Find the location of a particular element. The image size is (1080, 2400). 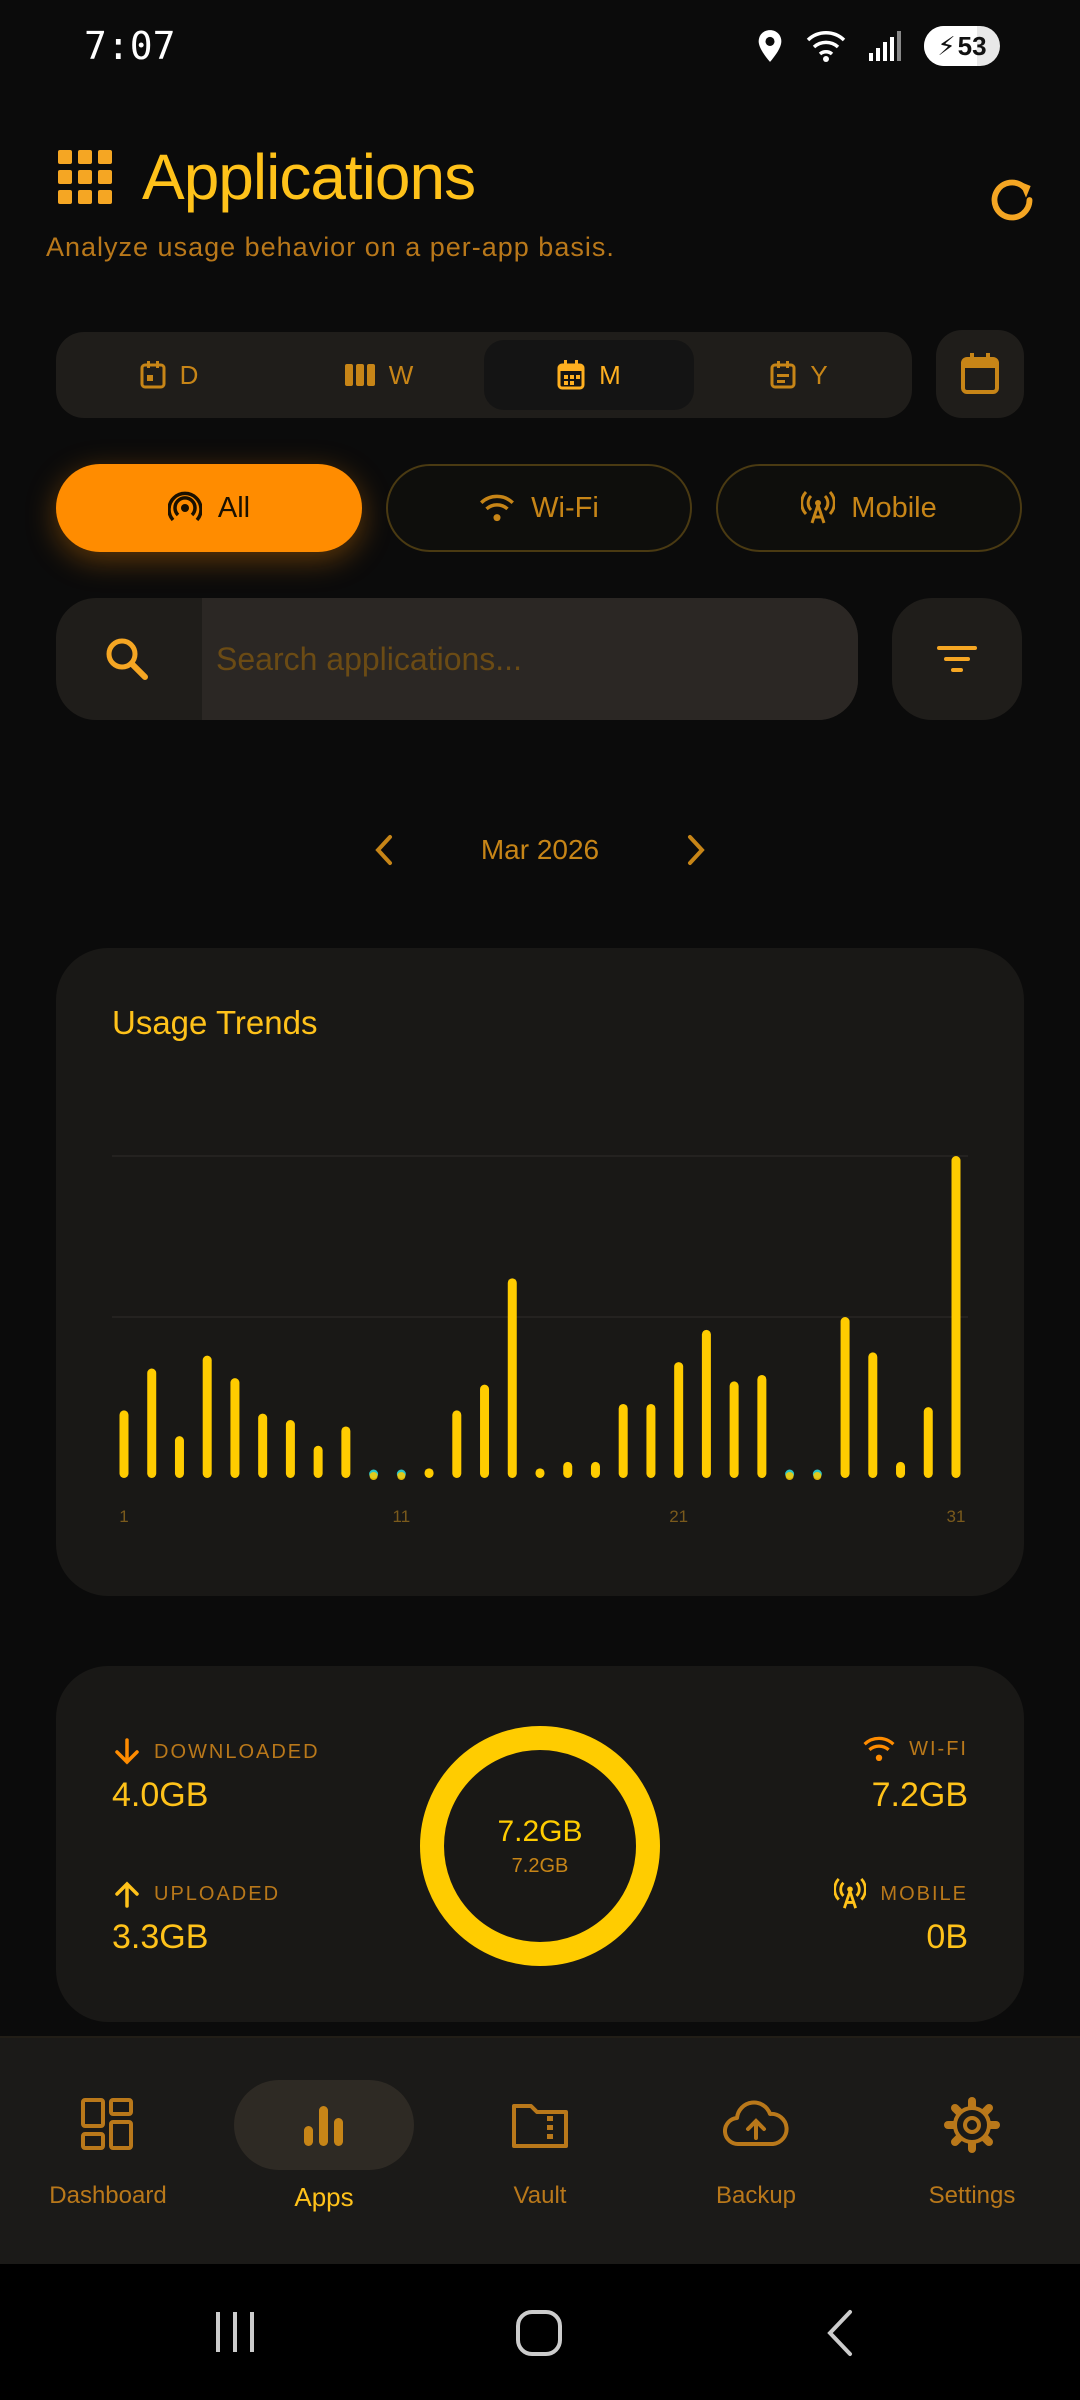

nav-label: Apps is located at coordinates (324, 2197).